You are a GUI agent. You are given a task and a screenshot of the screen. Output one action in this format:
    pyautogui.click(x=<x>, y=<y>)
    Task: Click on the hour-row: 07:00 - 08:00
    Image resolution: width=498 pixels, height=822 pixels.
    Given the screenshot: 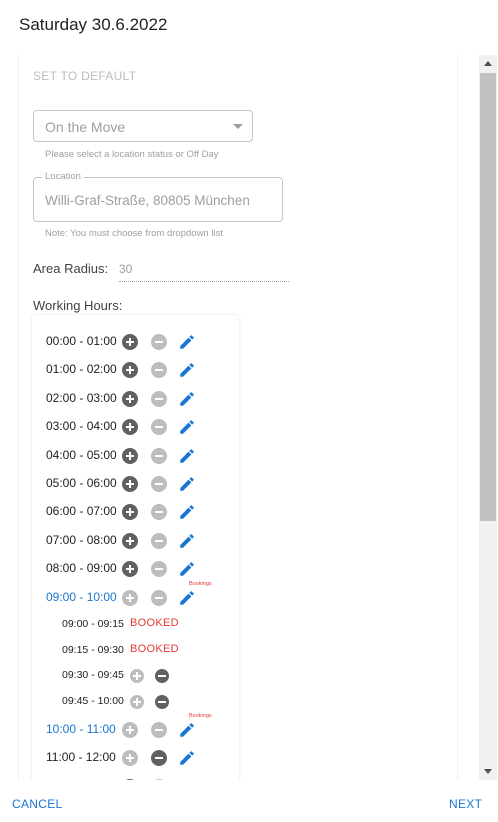 What is the action you would take?
    pyautogui.click(x=135, y=541)
    